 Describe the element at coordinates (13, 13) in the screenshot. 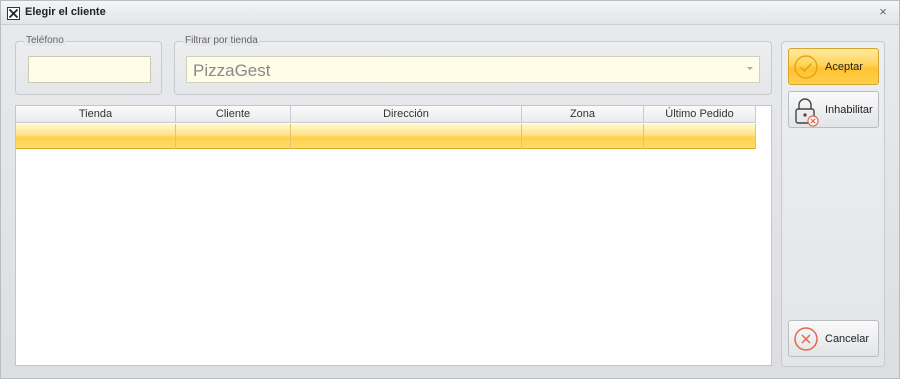

I see `app-icon` at that location.